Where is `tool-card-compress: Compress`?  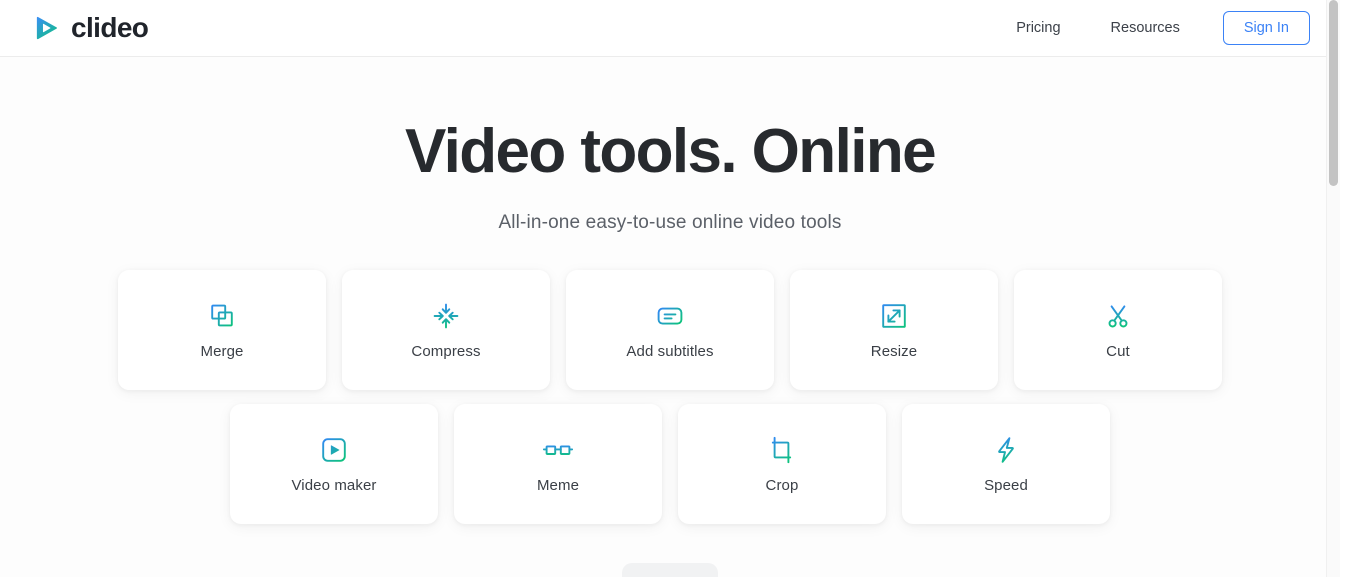 tool-card-compress: Compress is located at coordinates (446, 330).